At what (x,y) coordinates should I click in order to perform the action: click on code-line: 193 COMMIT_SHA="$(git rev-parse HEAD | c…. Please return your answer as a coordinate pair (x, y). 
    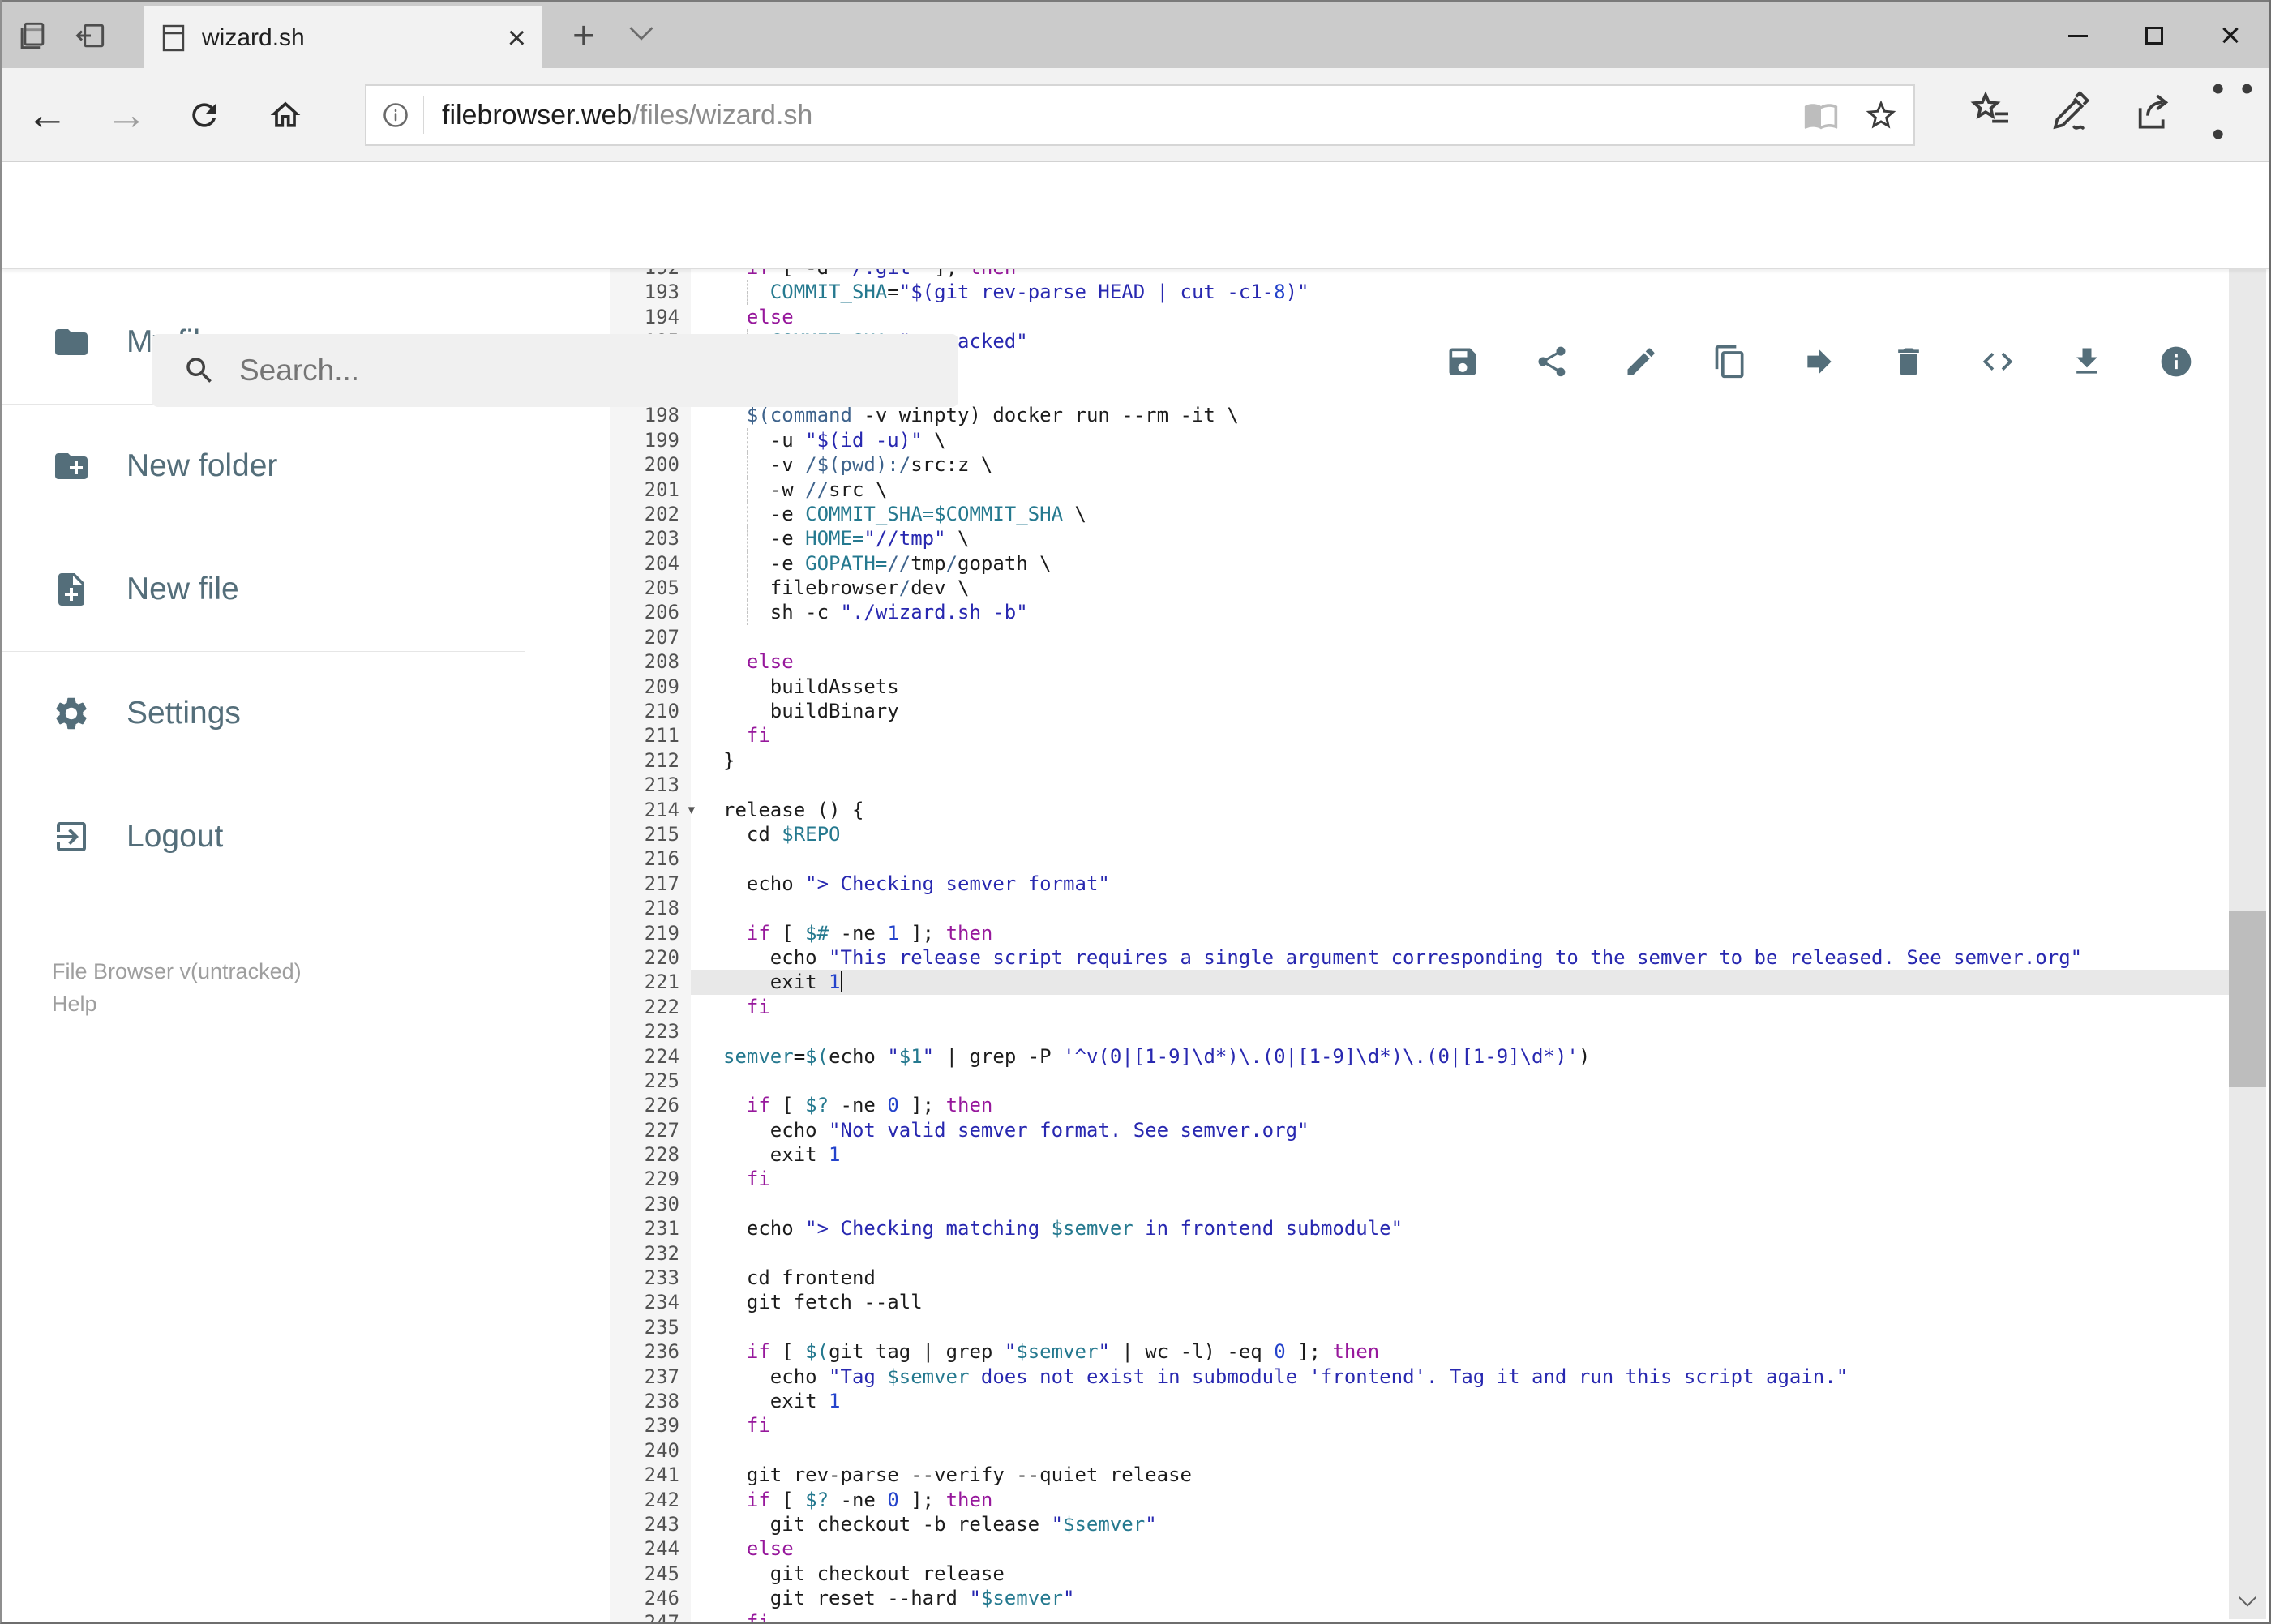
    Looking at the image, I should click on (1420, 293).